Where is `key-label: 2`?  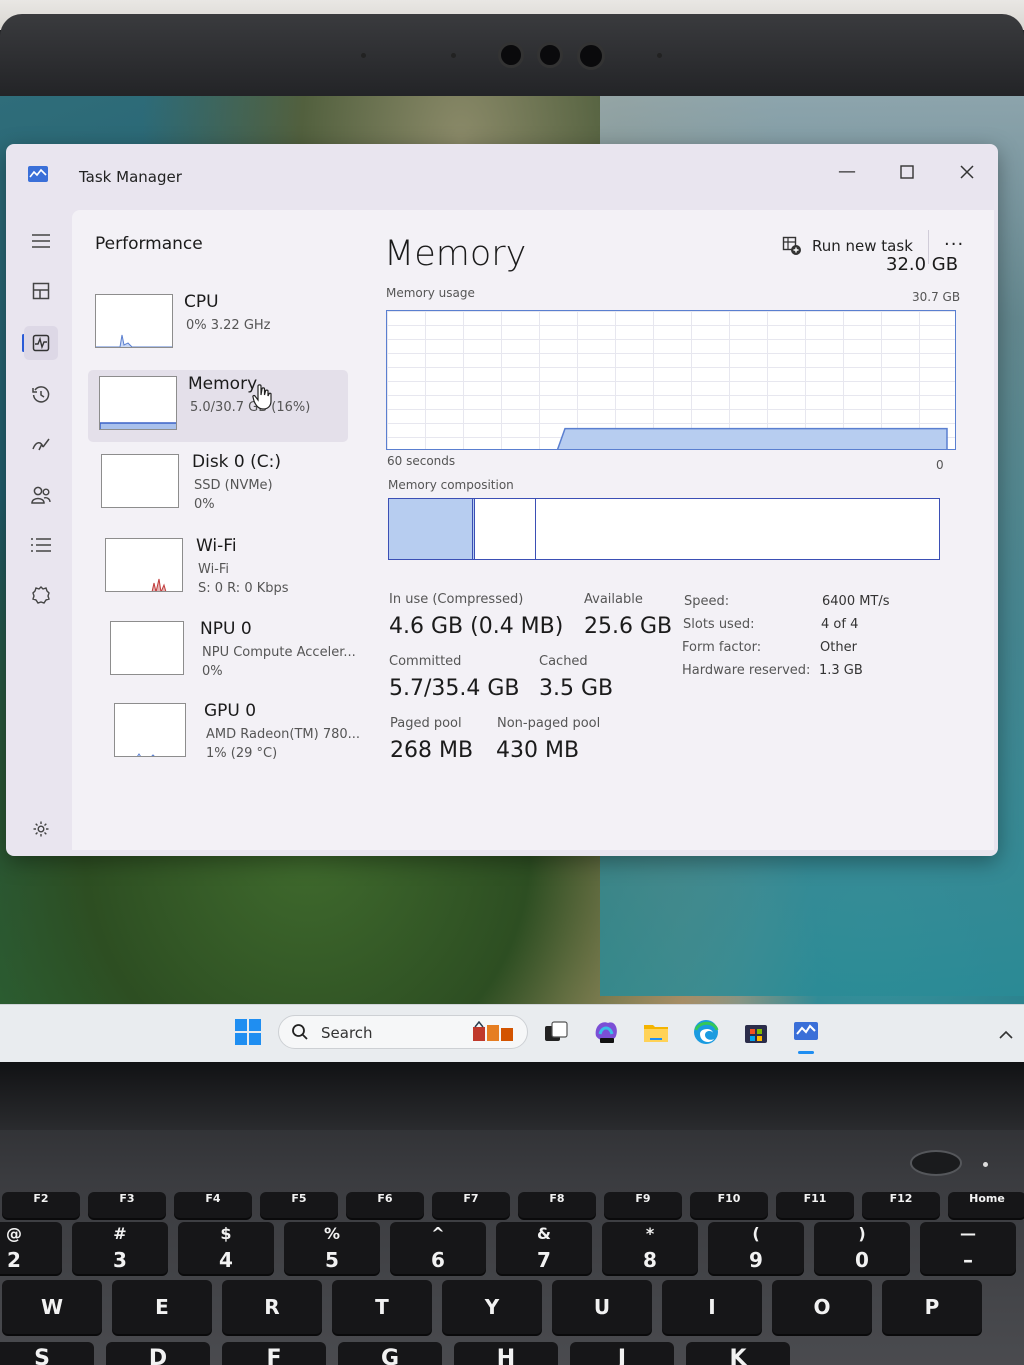
key-label: 2 is located at coordinates (14, 1260).